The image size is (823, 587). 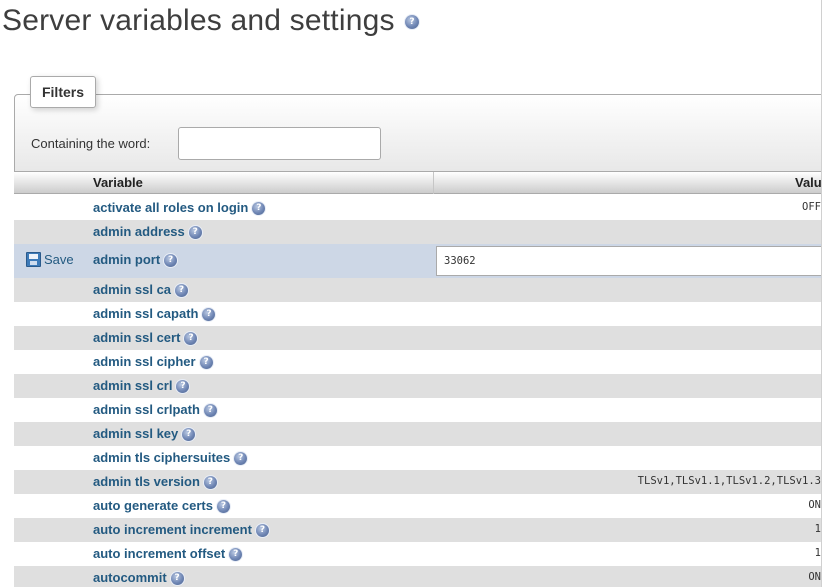 I want to click on variable-name: admin ssl crl?, so click(x=141, y=386).